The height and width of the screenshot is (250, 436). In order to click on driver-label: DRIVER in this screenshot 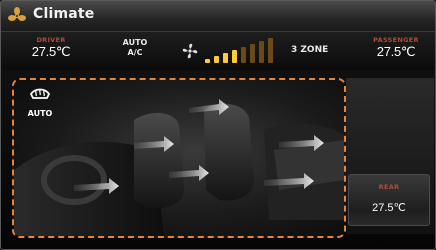, I will do `click(51, 40)`.